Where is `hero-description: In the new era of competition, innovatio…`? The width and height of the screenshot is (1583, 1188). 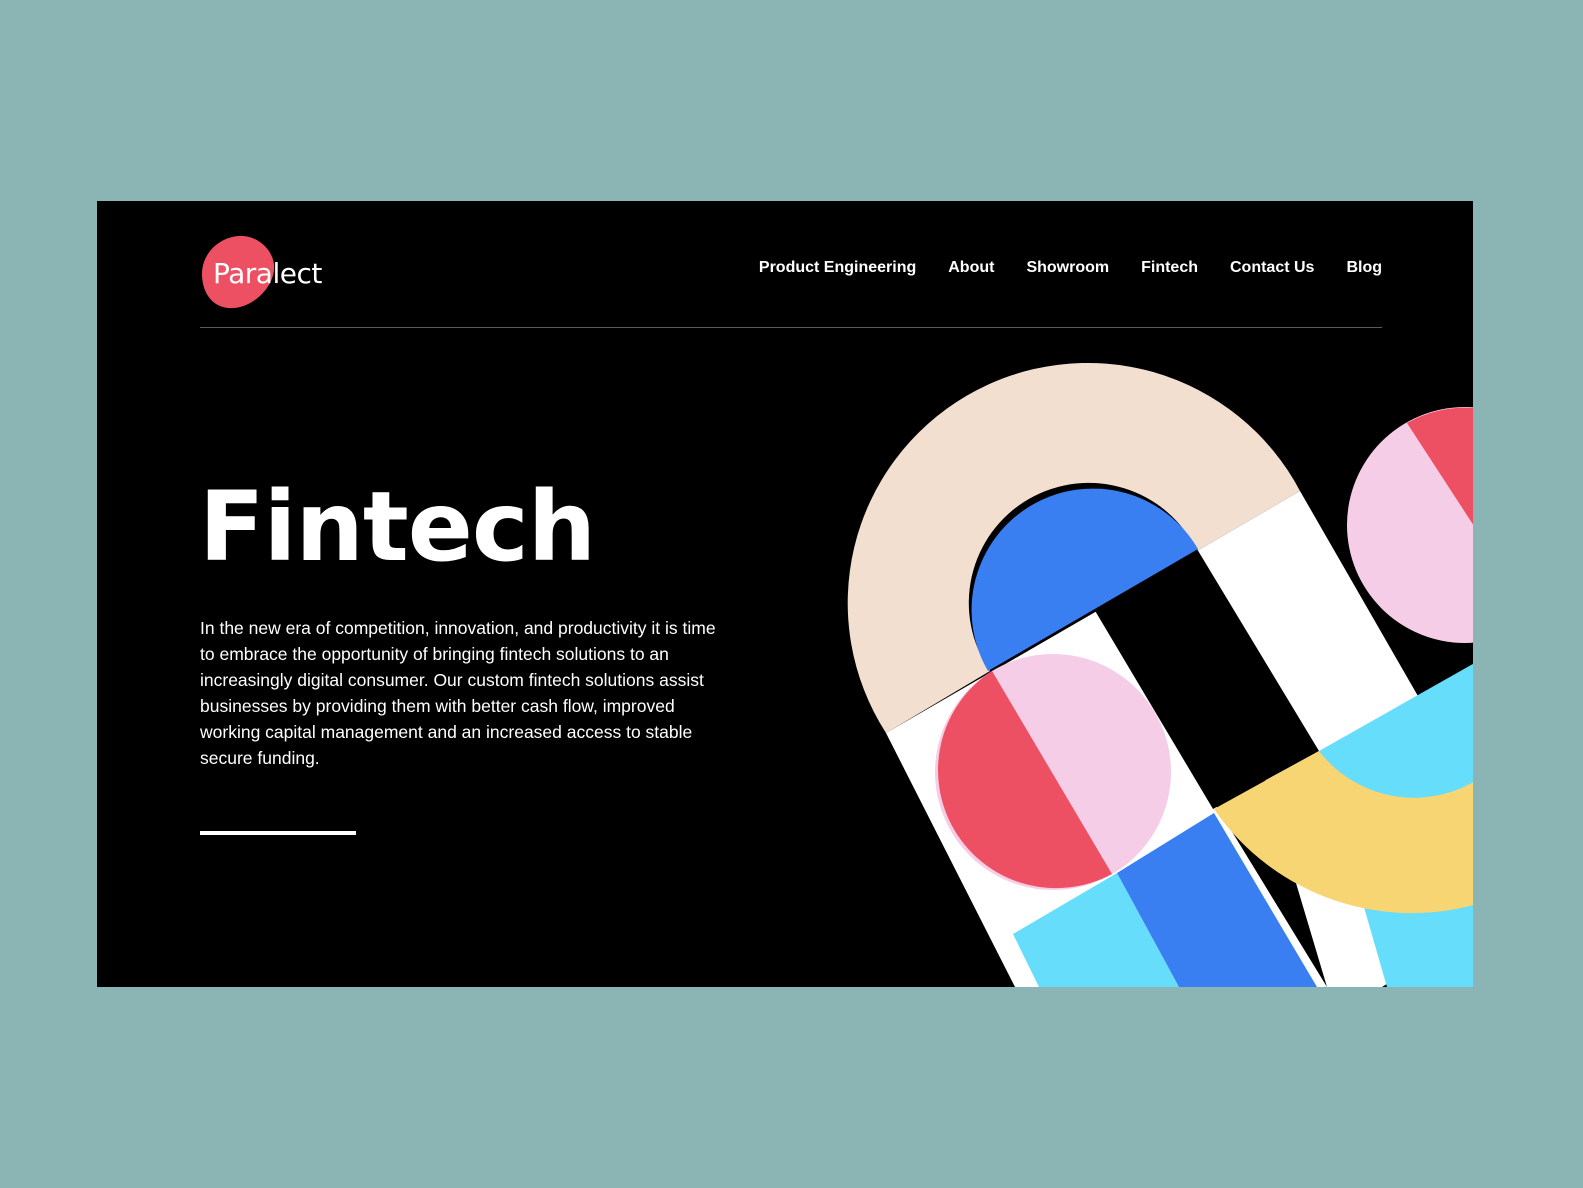
hero-description: In the new era of competition, innovatio… is located at coordinates (458, 693).